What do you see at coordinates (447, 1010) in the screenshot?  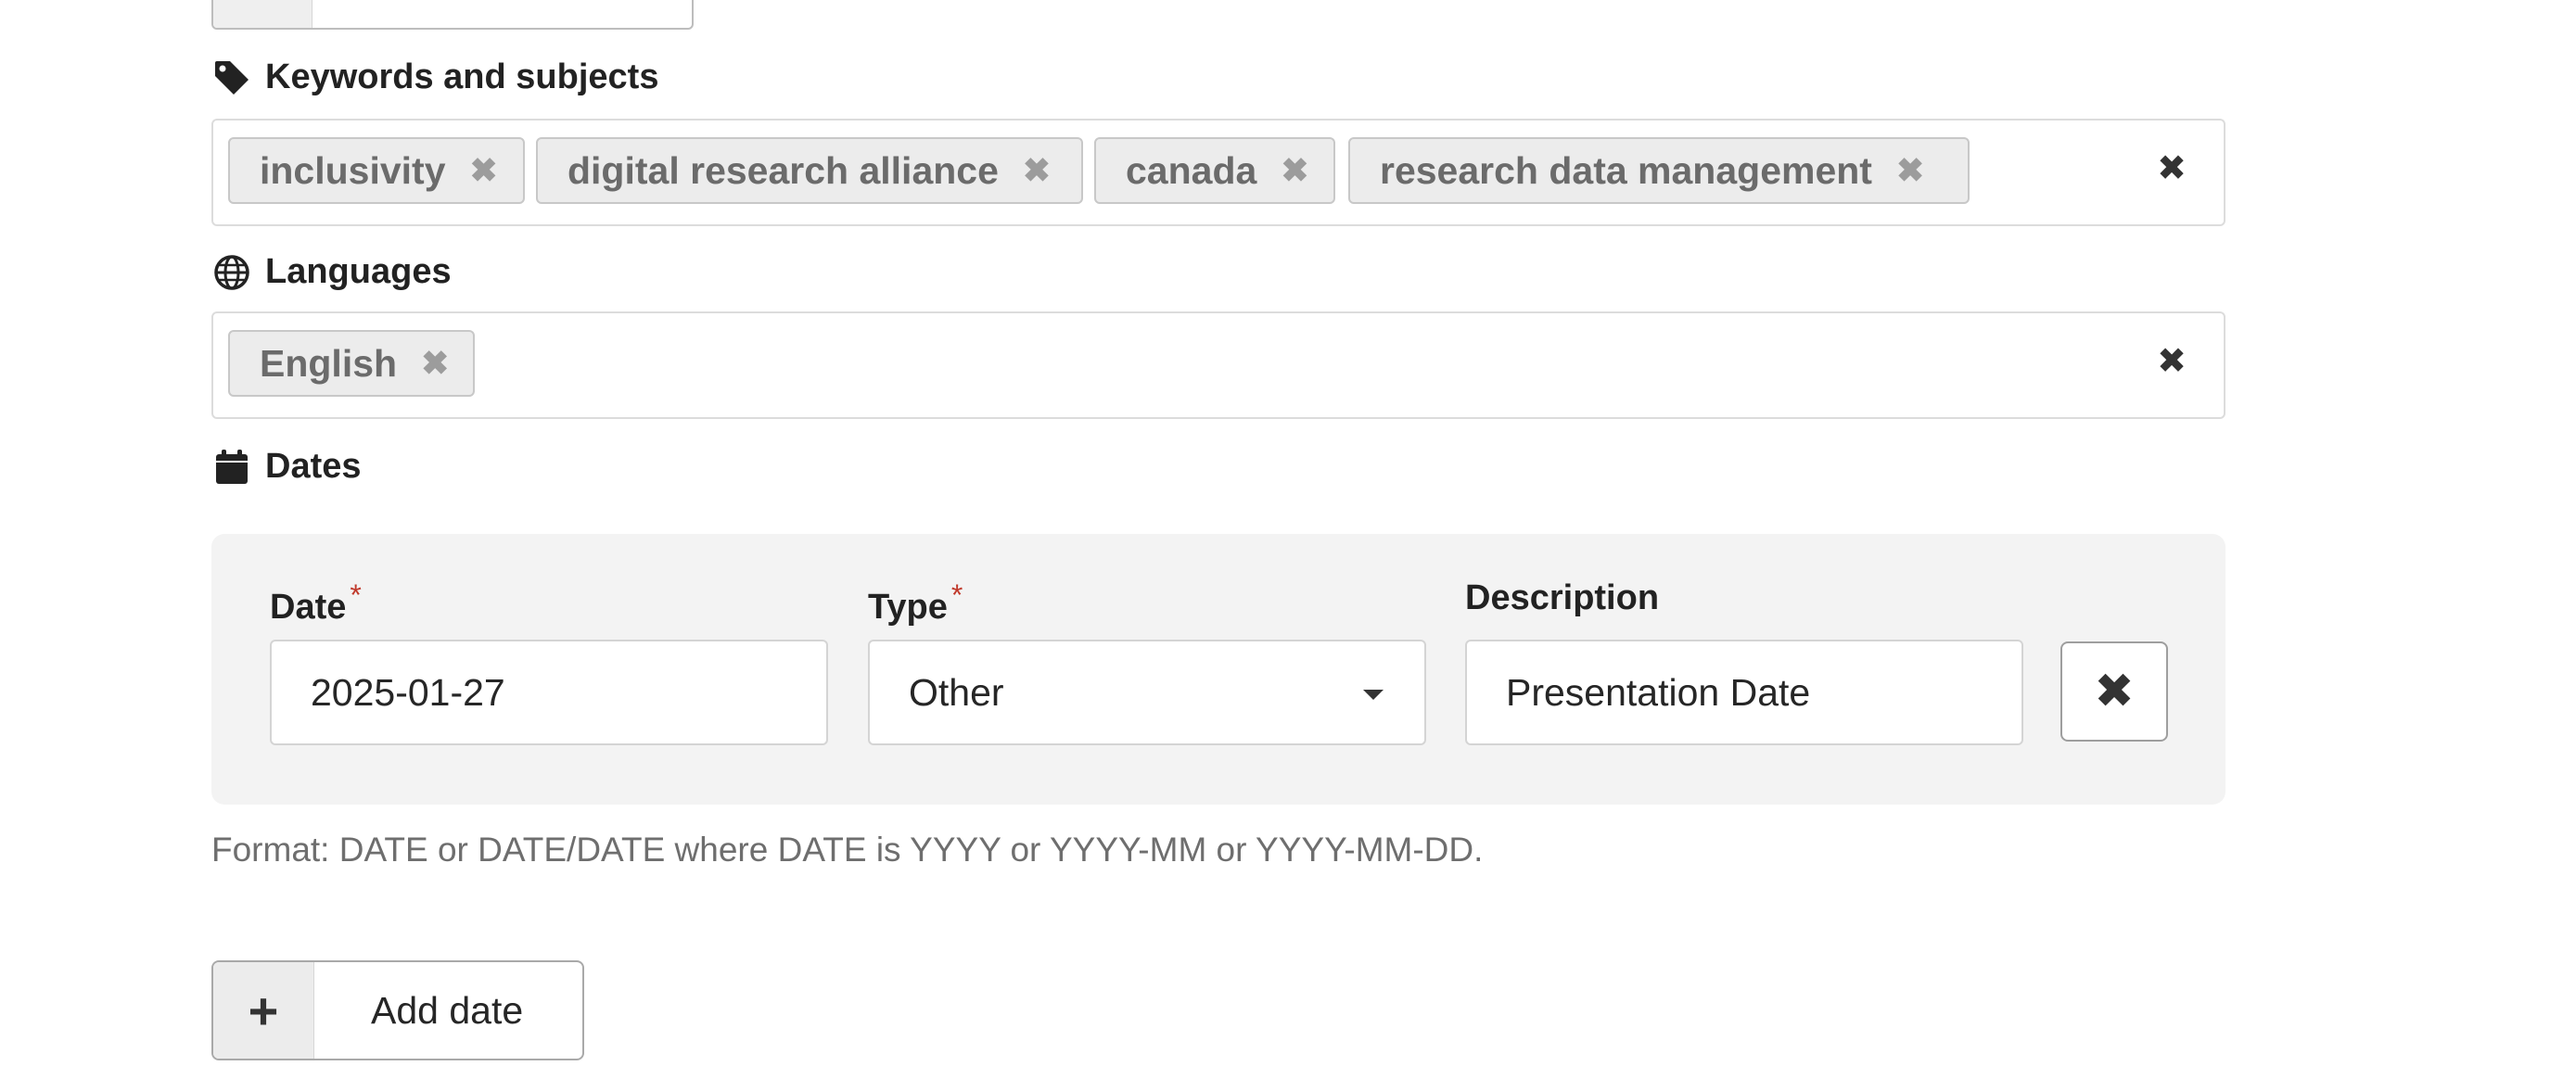 I see `add-date-label: Add date` at bounding box center [447, 1010].